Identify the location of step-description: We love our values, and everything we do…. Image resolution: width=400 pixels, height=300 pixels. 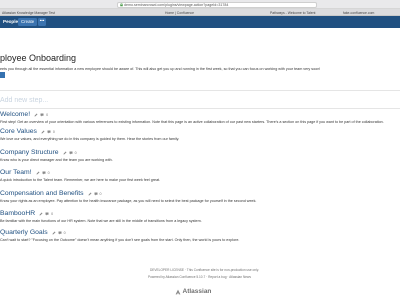
(90, 138).